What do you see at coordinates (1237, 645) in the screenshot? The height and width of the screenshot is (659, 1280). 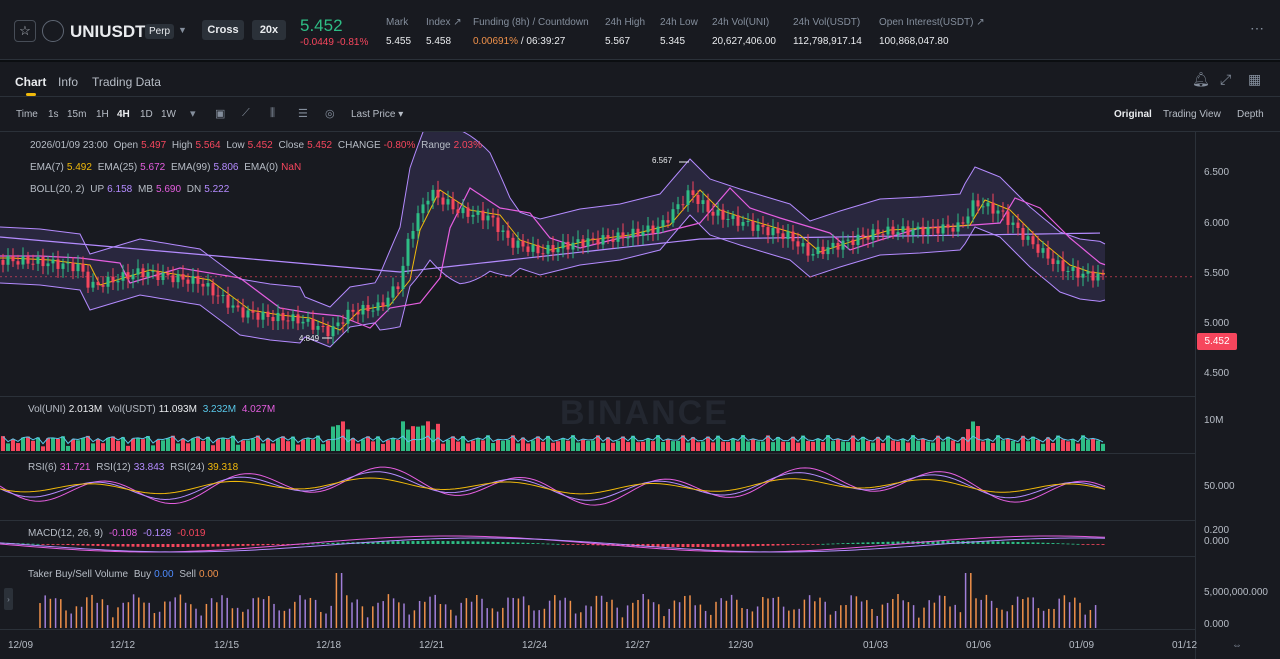 I see `reset-zoom-icon: ⇔` at bounding box center [1237, 645].